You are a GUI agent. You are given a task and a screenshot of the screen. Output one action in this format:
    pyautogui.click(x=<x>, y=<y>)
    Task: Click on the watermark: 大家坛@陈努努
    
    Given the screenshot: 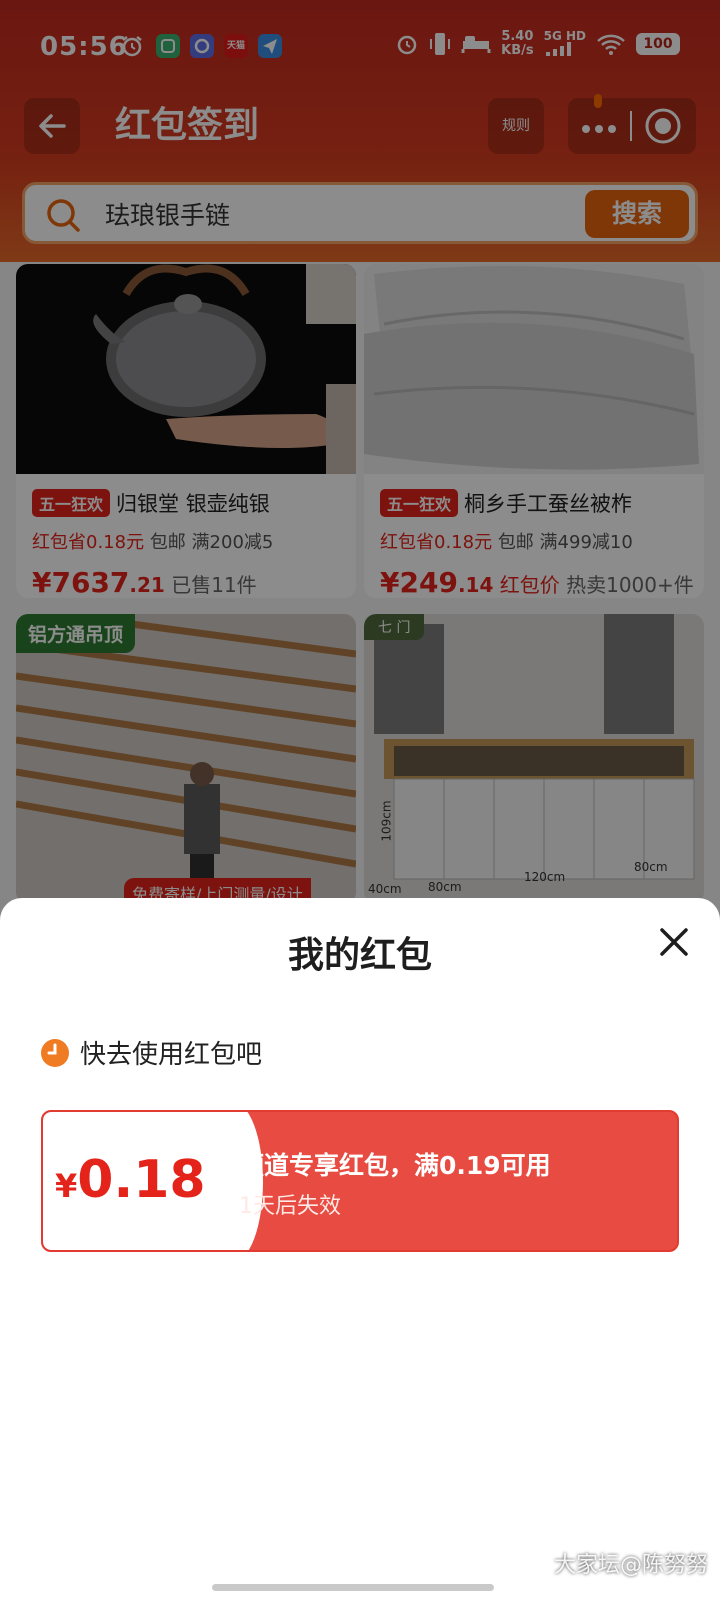 What is the action you would take?
    pyautogui.click(x=630, y=1565)
    